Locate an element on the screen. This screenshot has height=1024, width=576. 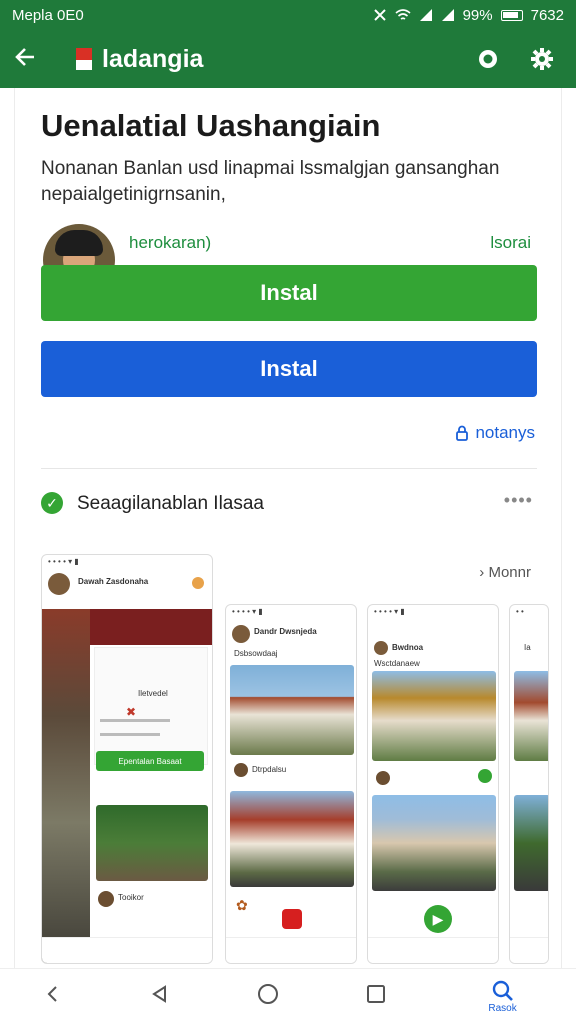
screenshot-4-nav is located at coordinates (529, 950).